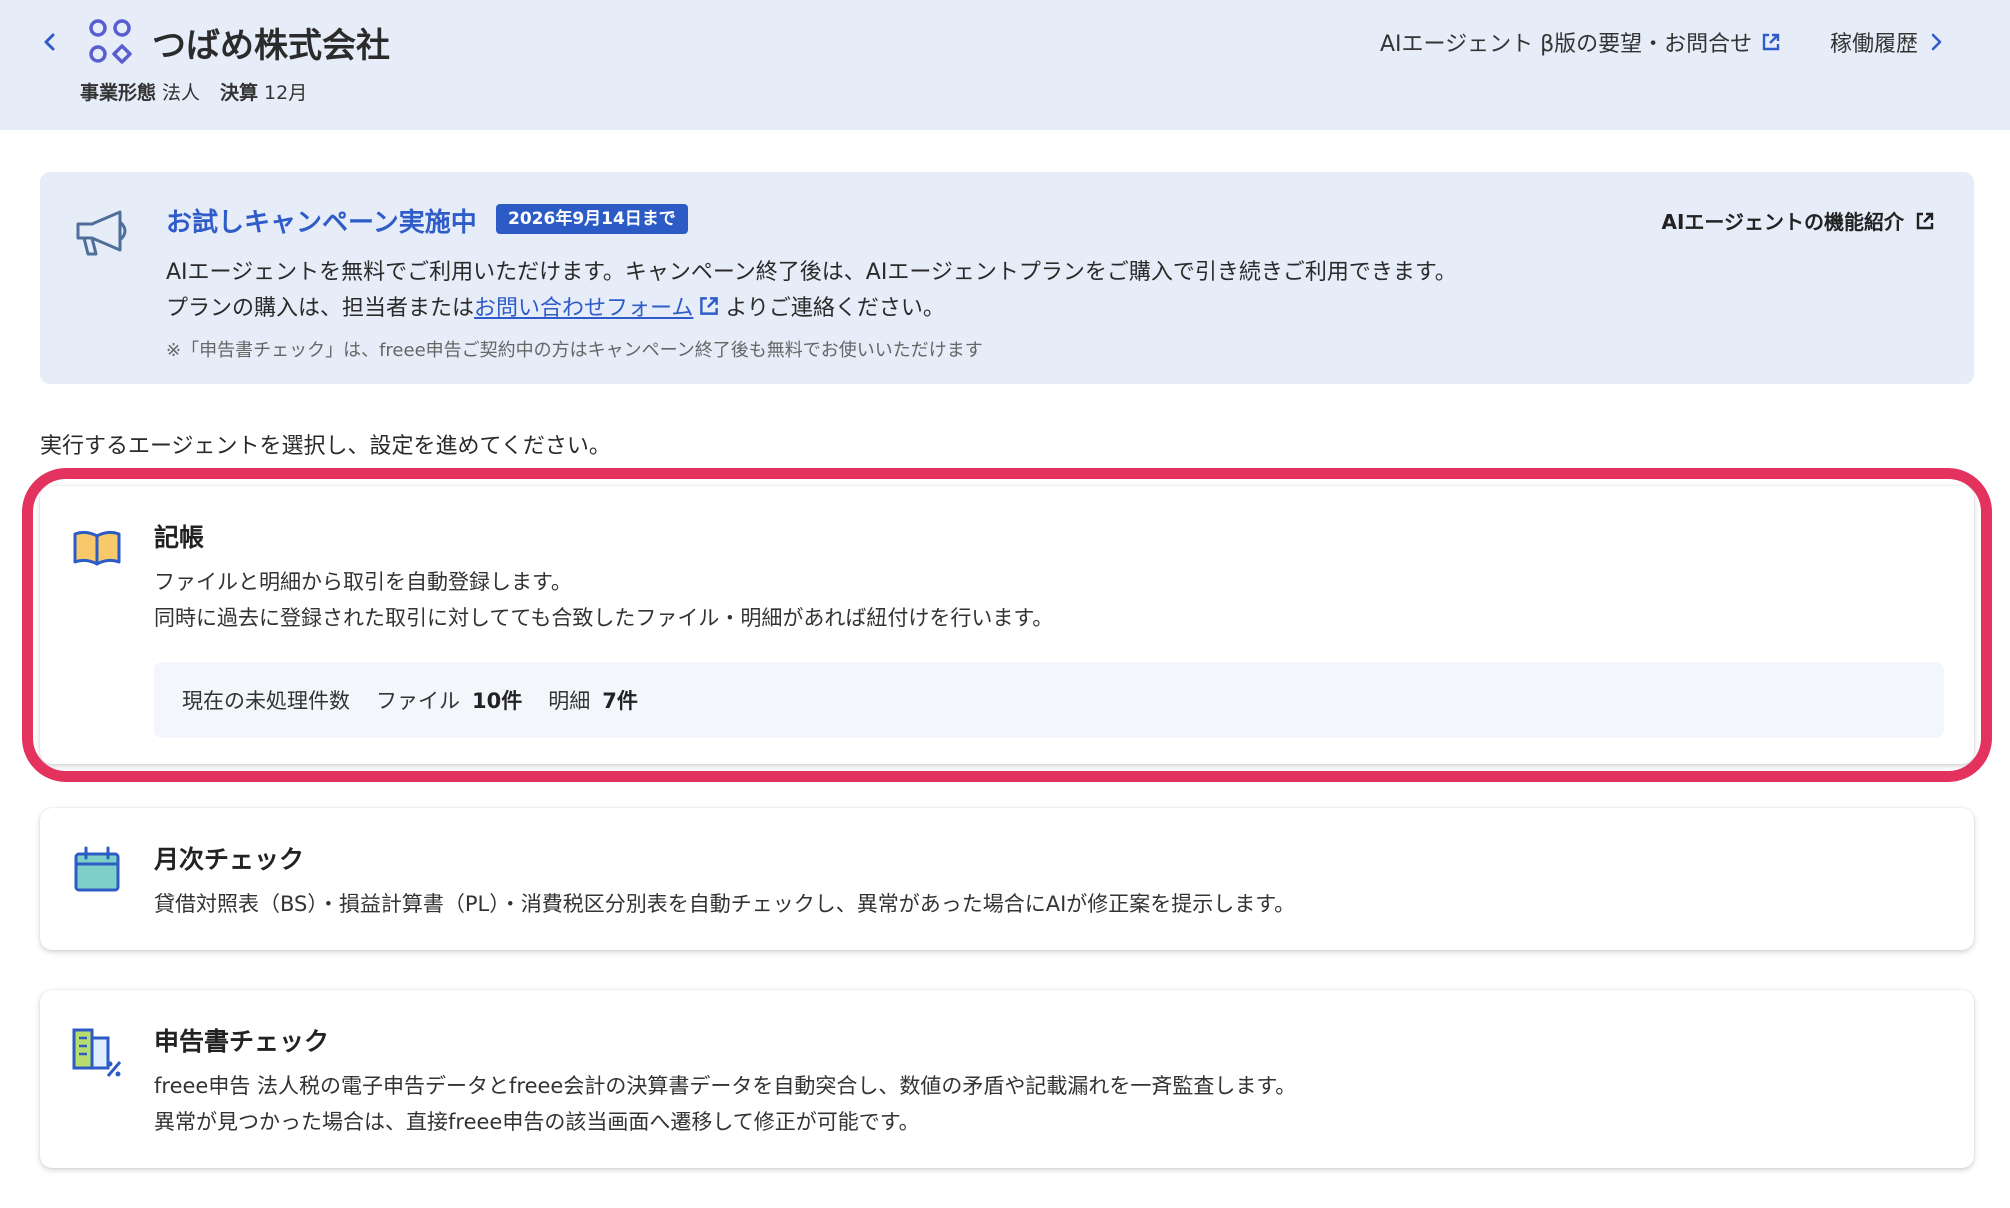  I want to click on history-link-label: 稼働履歴, so click(1874, 44).